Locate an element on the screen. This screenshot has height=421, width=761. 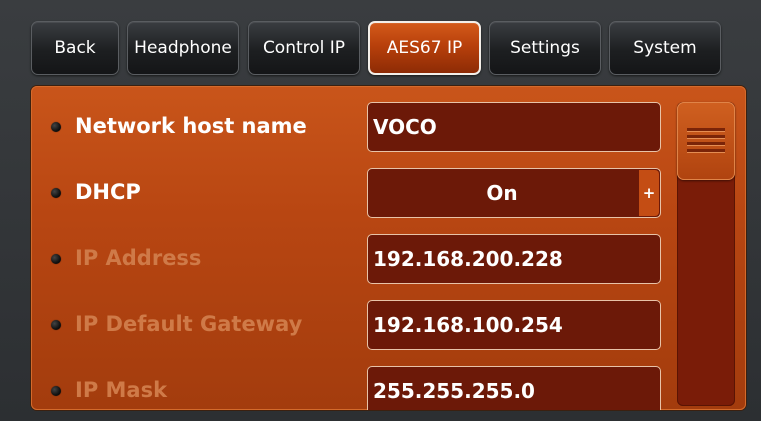
plus-icon: + is located at coordinates (649, 193).